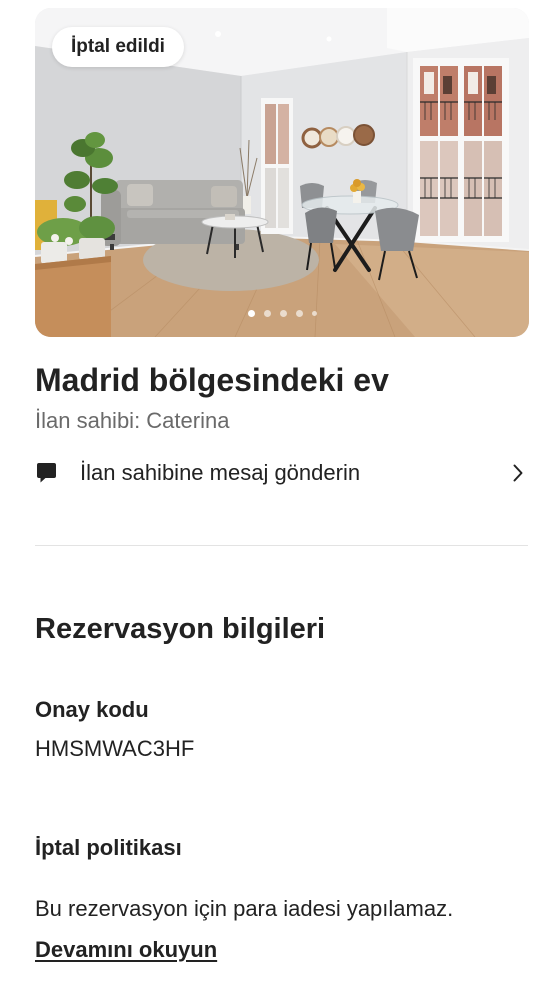 Image resolution: width=554 pixels, height=1000 pixels. What do you see at coordinates (46, 473) in the screenshot?
I see `chat-bubble-icon` at bounding box center [46, 473].